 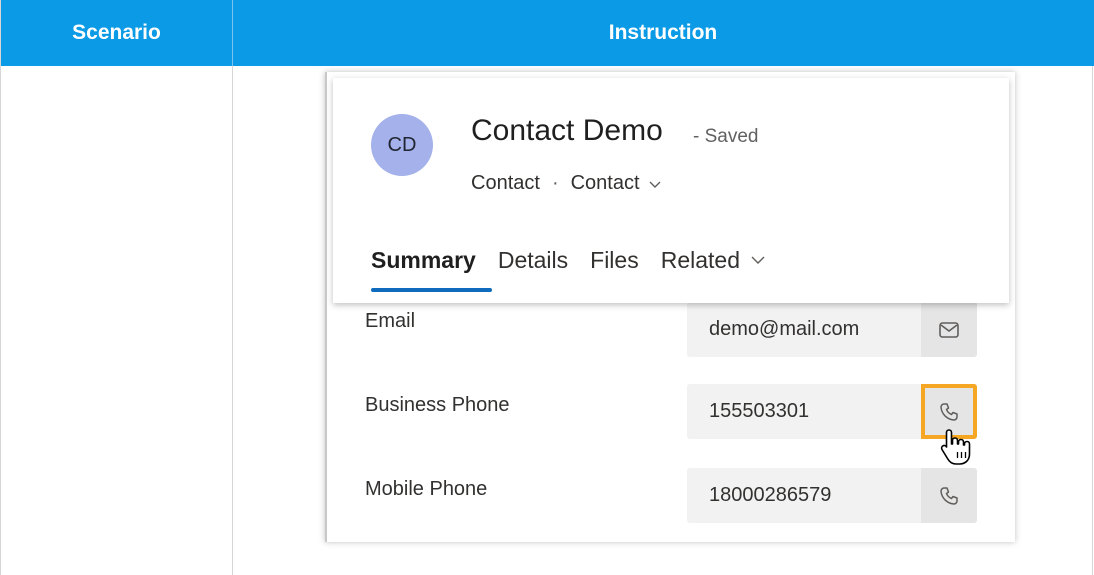 What do you see at coordinates (663, 32) in the screenshot?
I see `column-header-instruction: Instruction` at bounding box center [663, 32].